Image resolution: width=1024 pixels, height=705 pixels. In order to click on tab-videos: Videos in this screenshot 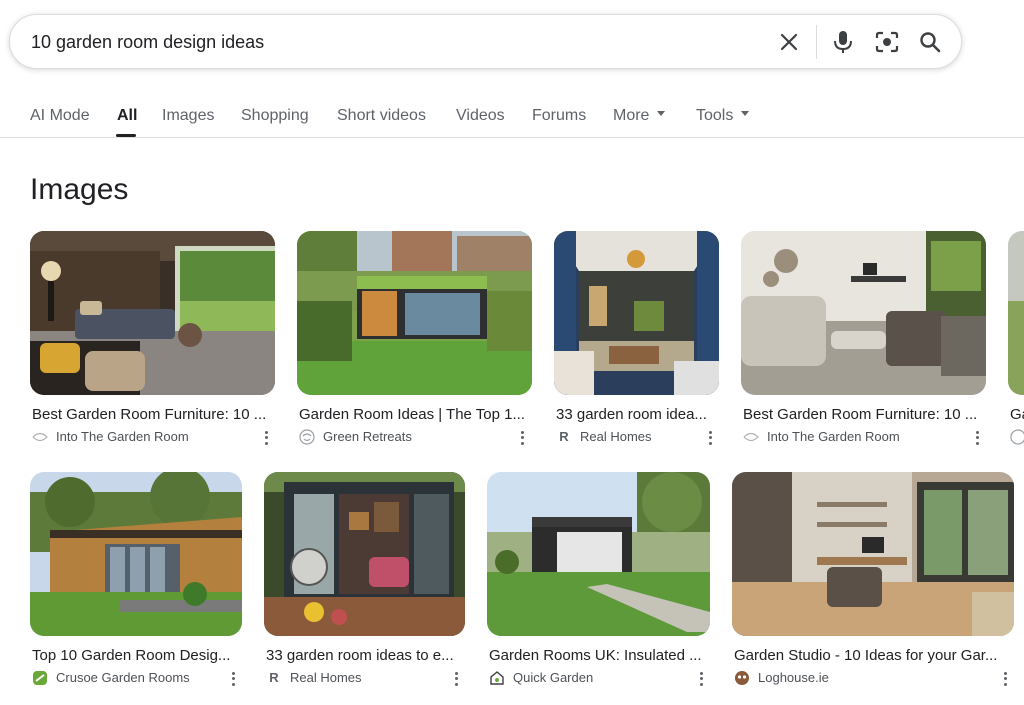, I will do `click(480, 116)`.